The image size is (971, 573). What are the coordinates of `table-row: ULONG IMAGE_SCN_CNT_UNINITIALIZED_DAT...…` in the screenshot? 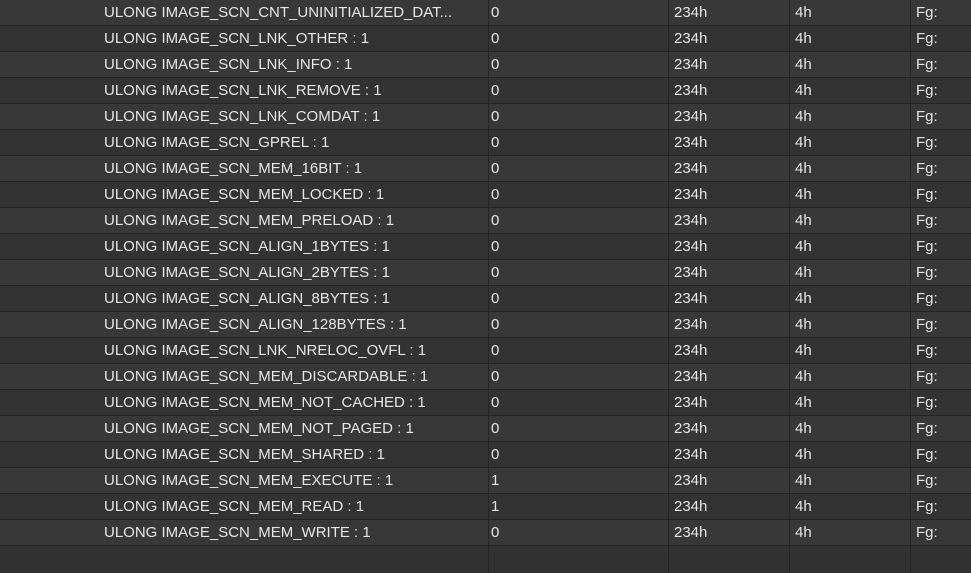 It's located at (485, 13).